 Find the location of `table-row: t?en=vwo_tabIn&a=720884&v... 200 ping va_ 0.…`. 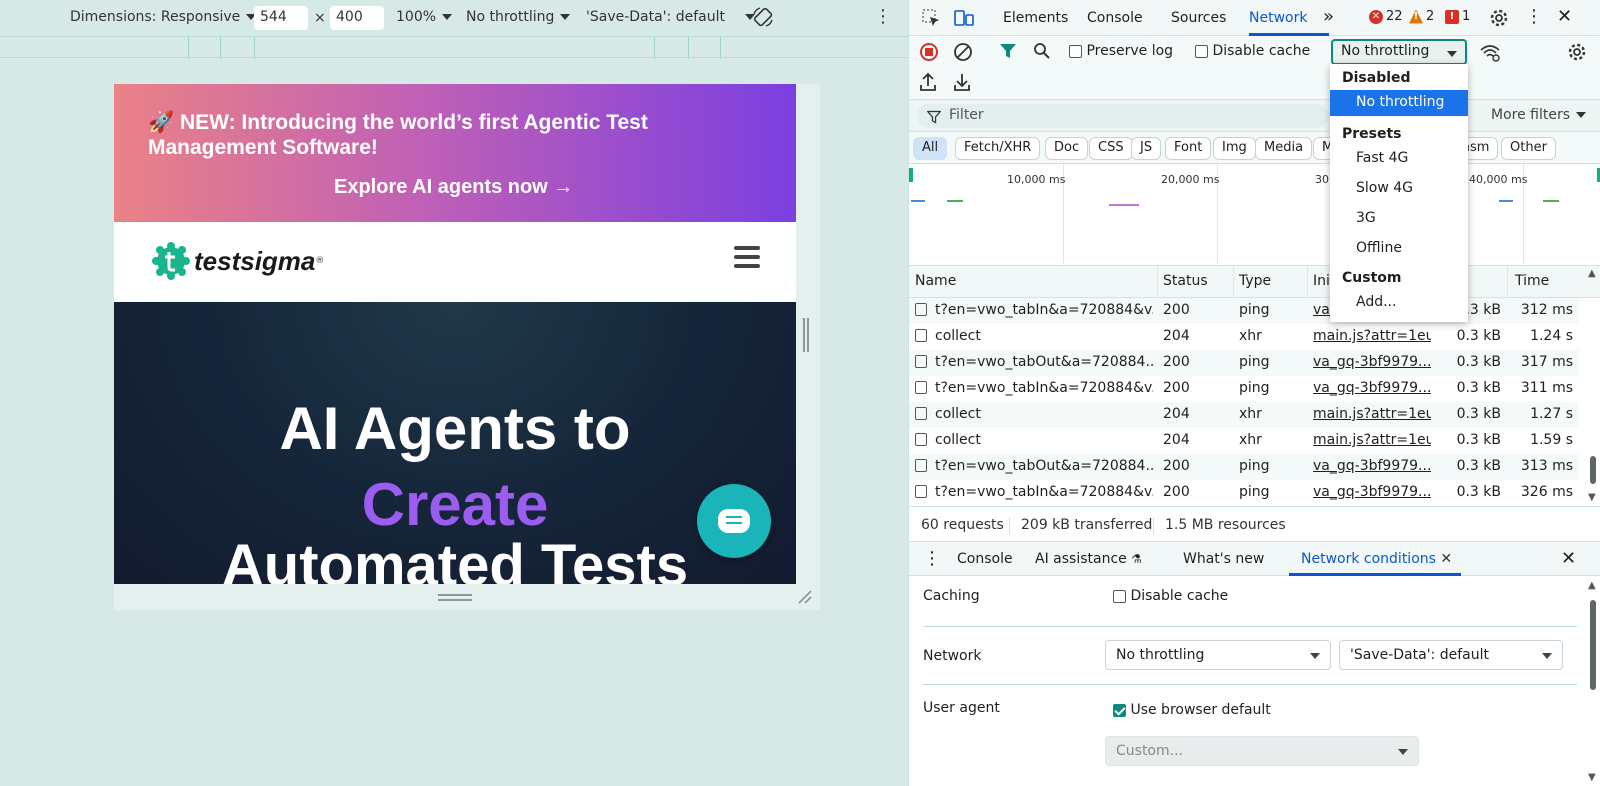

table-row: t?en=vwo_tabIn&a=720884&v... 200 ping va_ 0.… is located at coordinates (1244, 311).